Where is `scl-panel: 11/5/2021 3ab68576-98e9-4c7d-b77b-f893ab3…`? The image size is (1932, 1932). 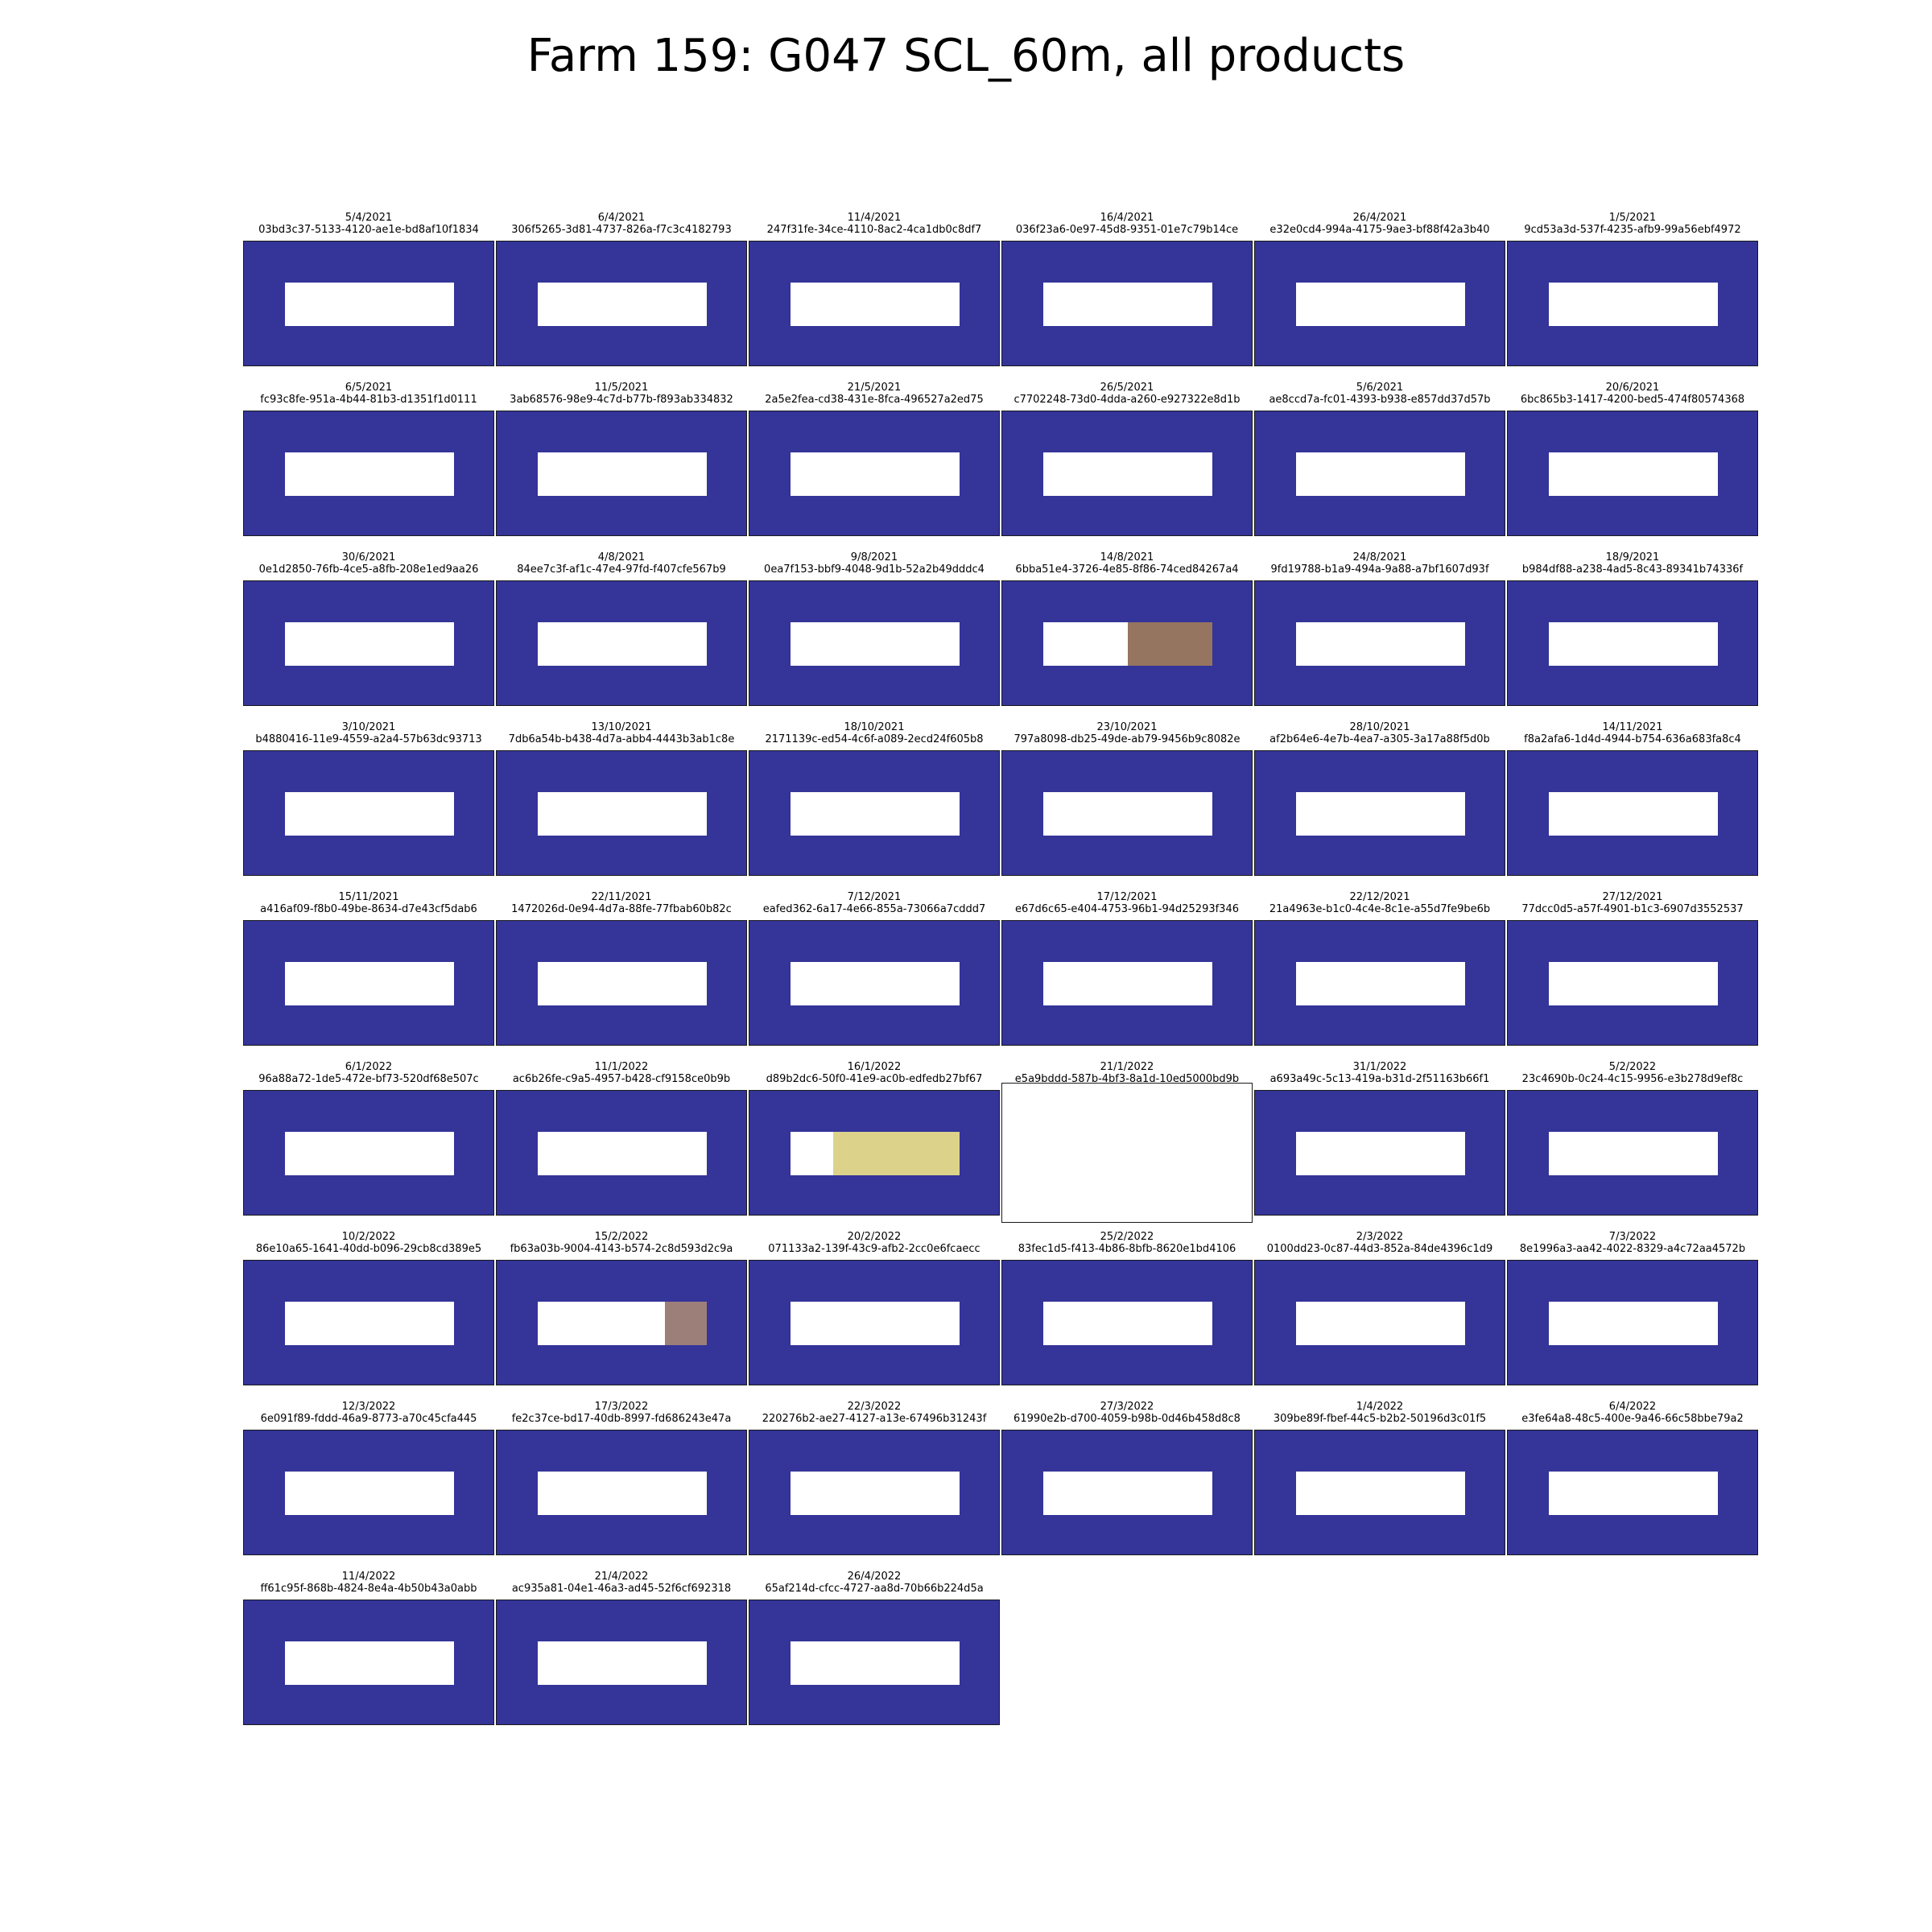
scl-panel: 11/5/2021 3ab68576-98e9-4c7d-b77b-f893ab3… is located at coordinates (621, 467).